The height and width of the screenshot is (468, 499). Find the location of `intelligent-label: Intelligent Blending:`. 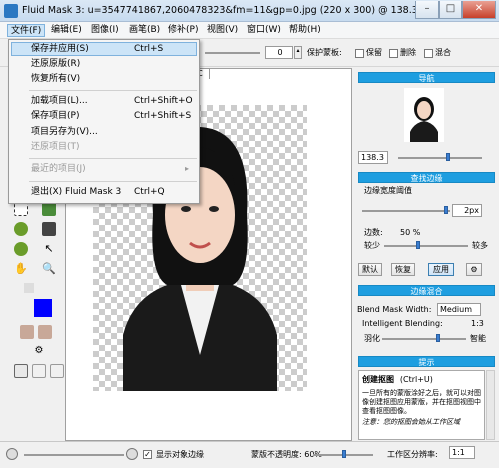

intelligent-label: Intelligent Blending: is located at coordinates (402, 323).